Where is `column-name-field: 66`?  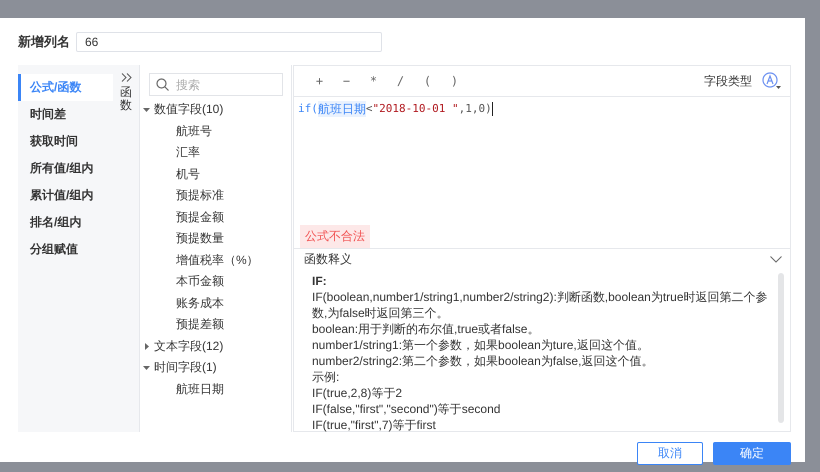 column-name-field: 66 is located at coordinates (229, 42).